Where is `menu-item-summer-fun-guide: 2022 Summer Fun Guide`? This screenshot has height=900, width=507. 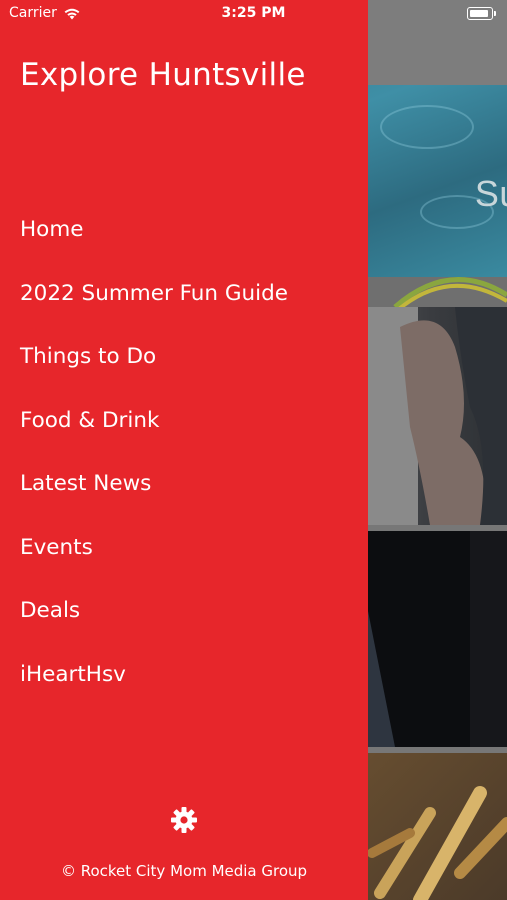
menu-item-summer-fun-guide: 2022 Summer Fun Guide is located at coordinates (184, 294).